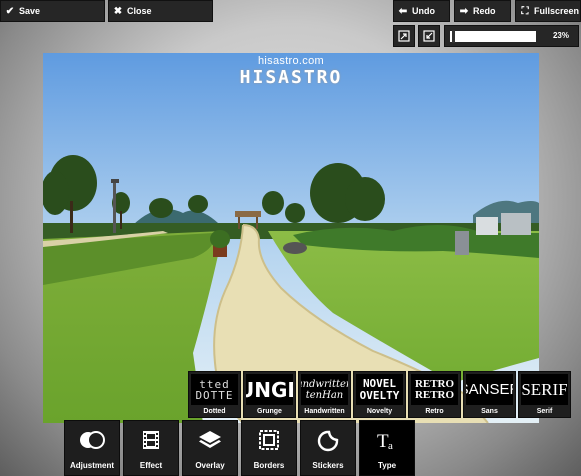 The width and height of the screenshot is (581, 476). Describe the element at coordinates (214, 411) in the screenshot. I see `font-style-label: Dotted` at that location.